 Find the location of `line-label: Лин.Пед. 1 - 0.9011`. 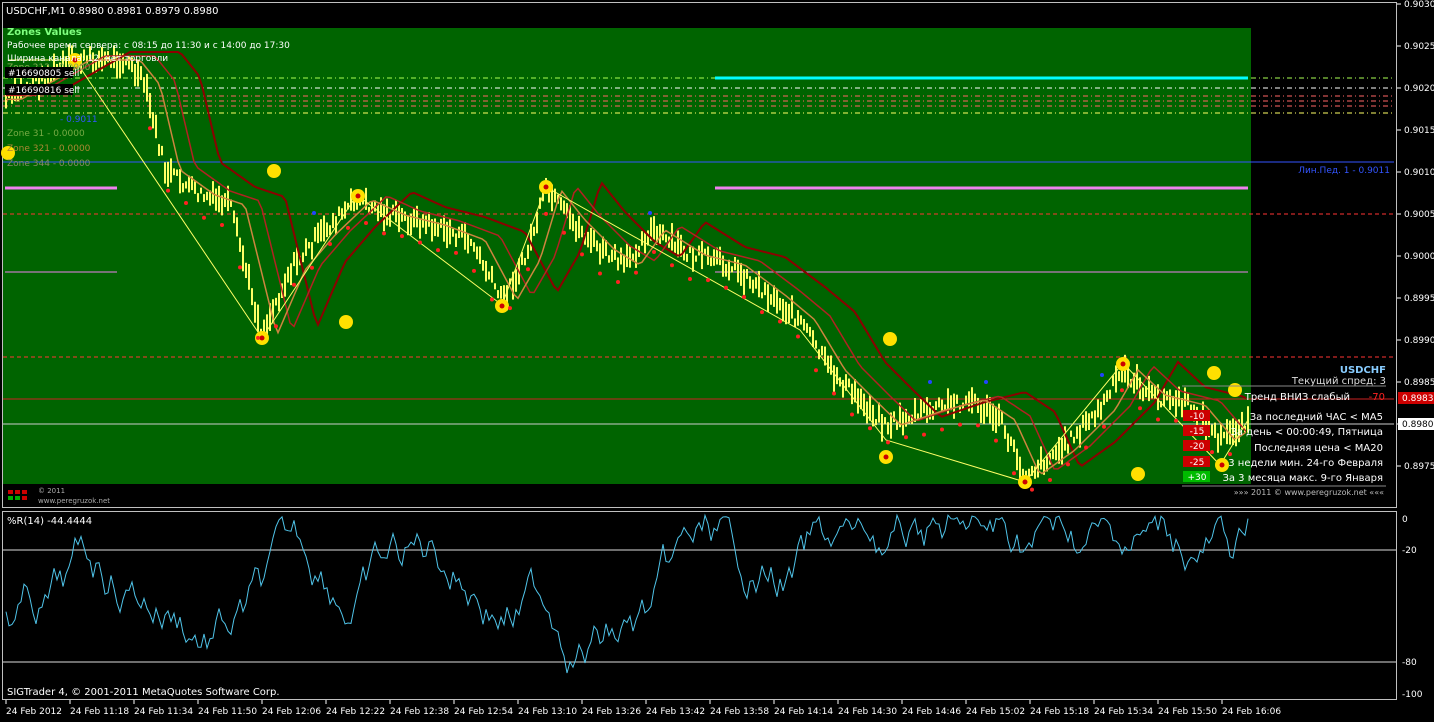

line-label: Лин.Пед. 1 - 0.9011 is located at coordinates (1344, 171).